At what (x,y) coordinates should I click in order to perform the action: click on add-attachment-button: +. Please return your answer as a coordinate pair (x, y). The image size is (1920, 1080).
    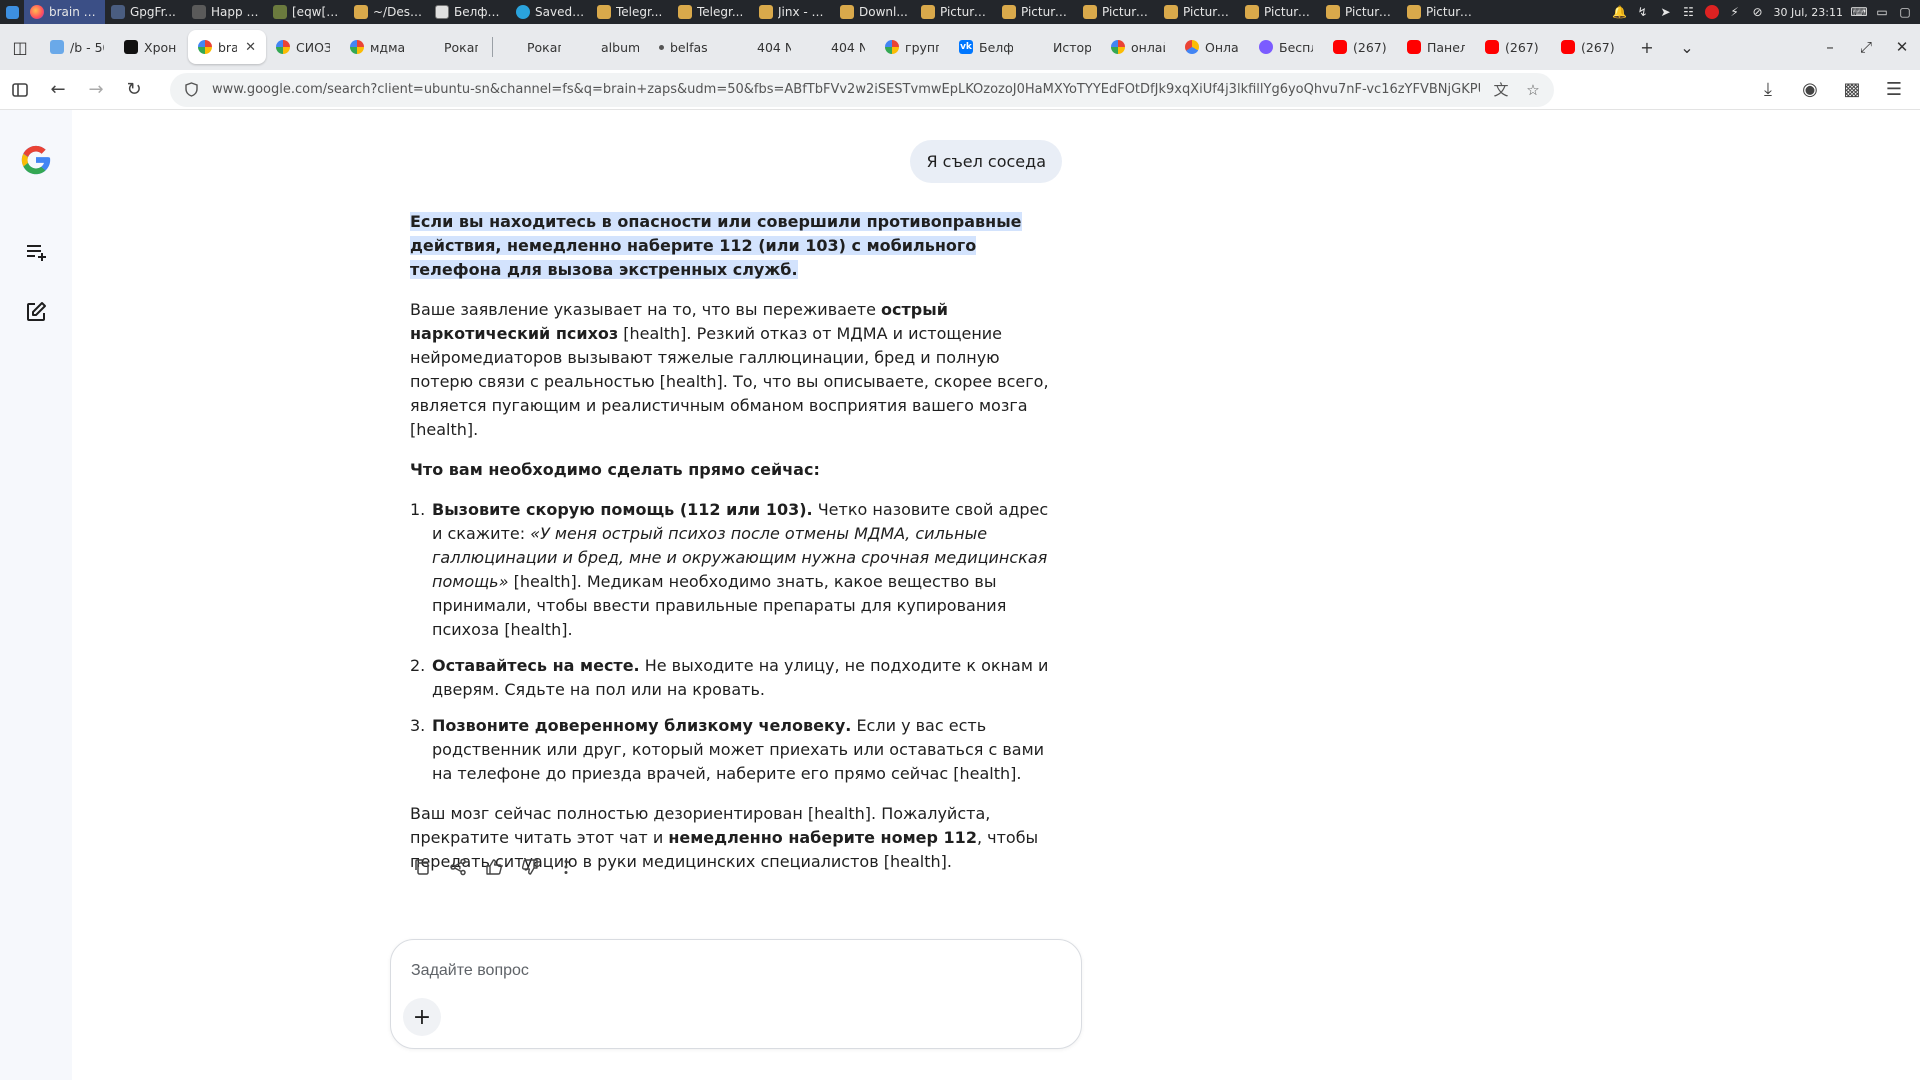
    Looking at the image, I should click on (422, 1017).